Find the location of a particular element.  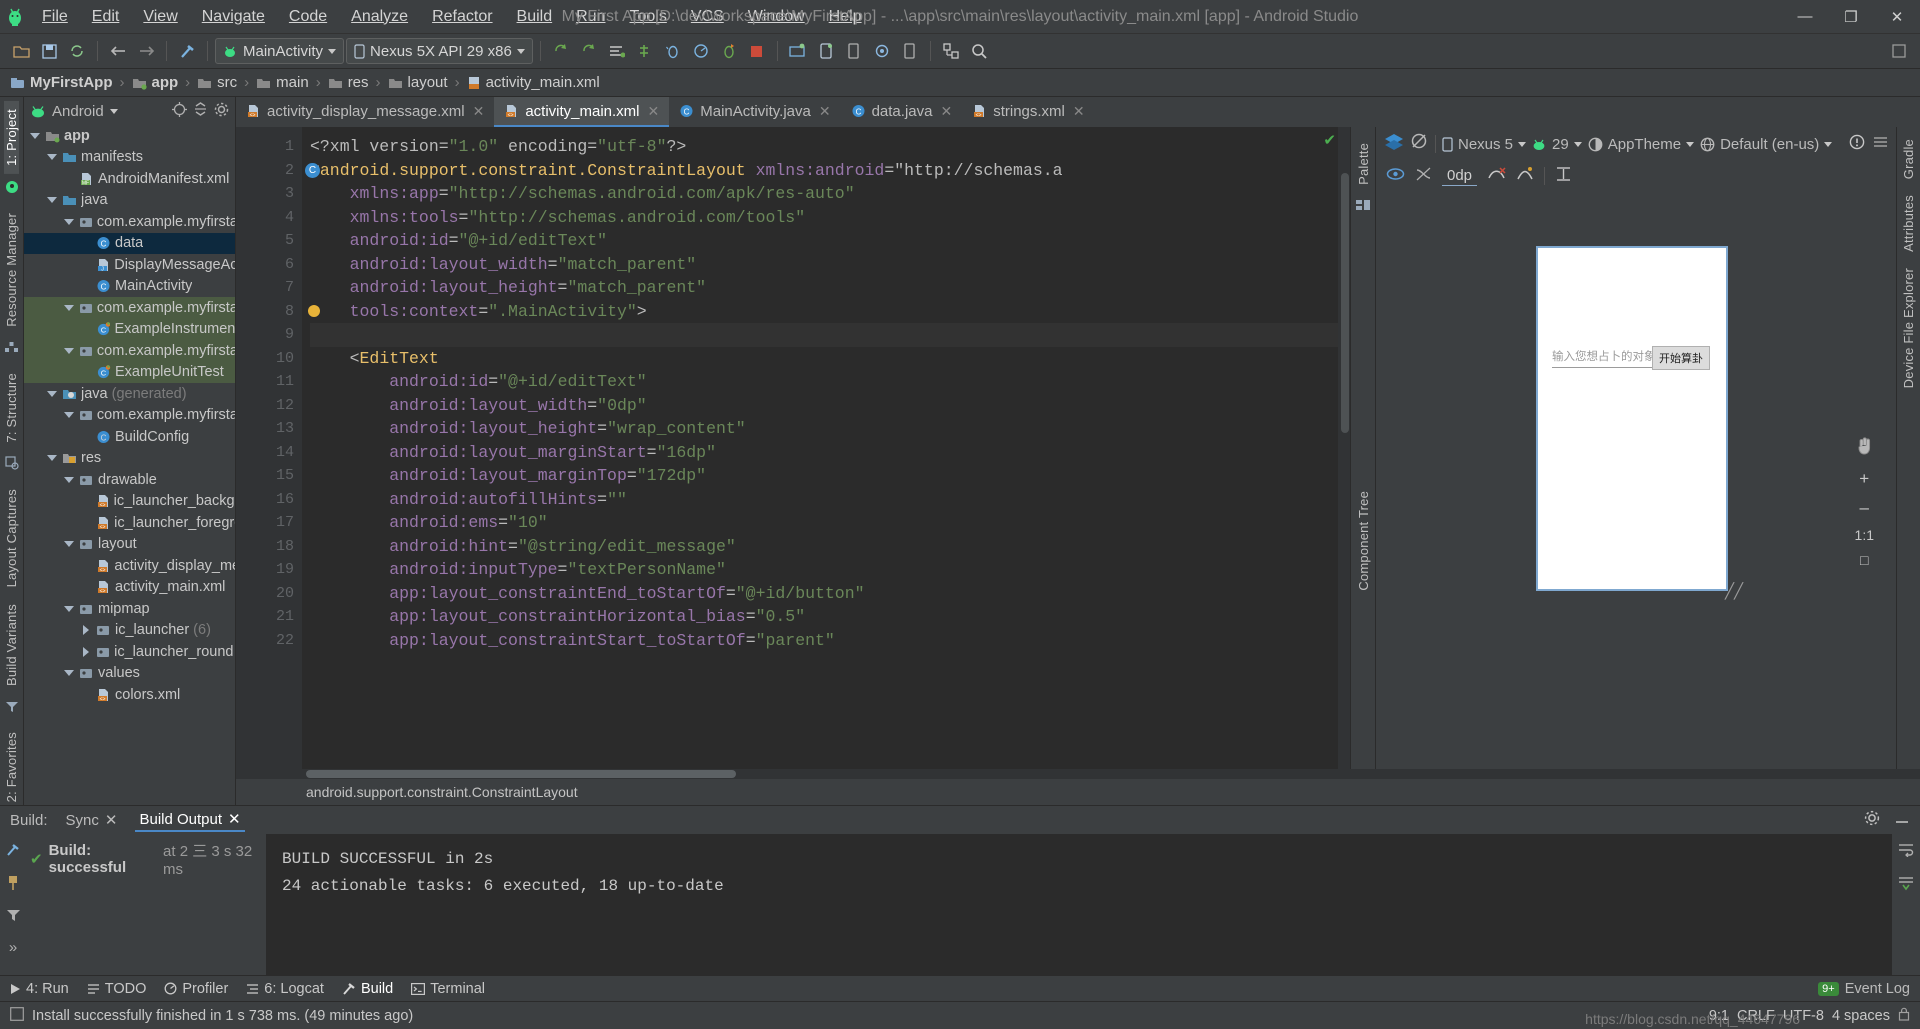

code-line is located at coordinates (830, 335).